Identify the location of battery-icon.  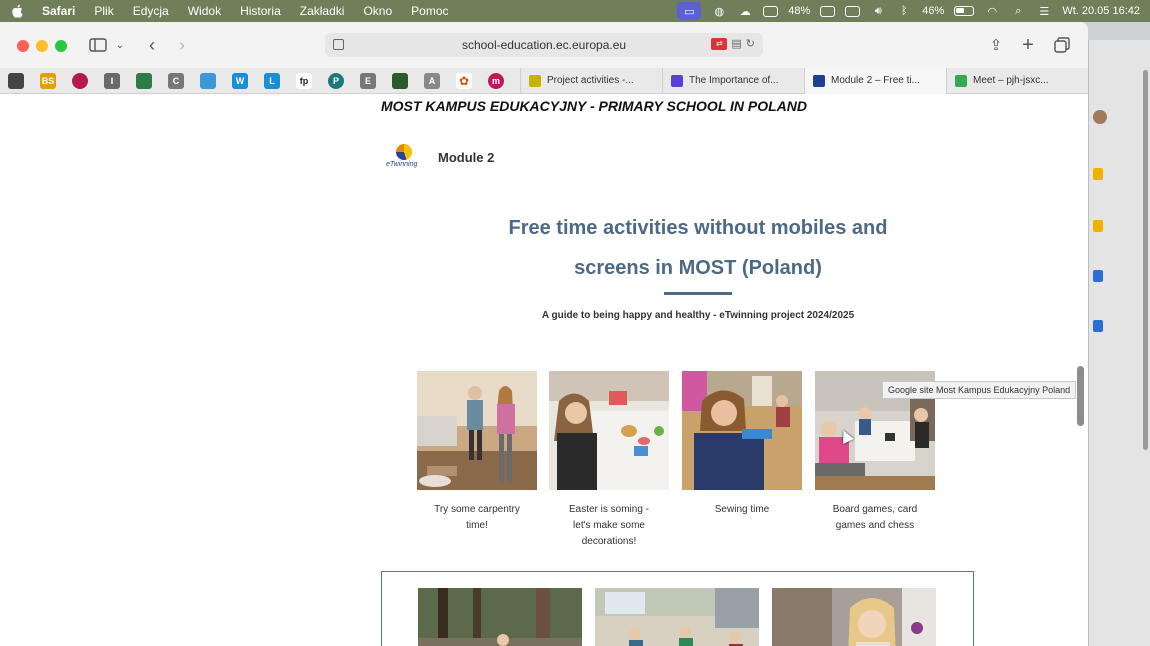
(964, 11).